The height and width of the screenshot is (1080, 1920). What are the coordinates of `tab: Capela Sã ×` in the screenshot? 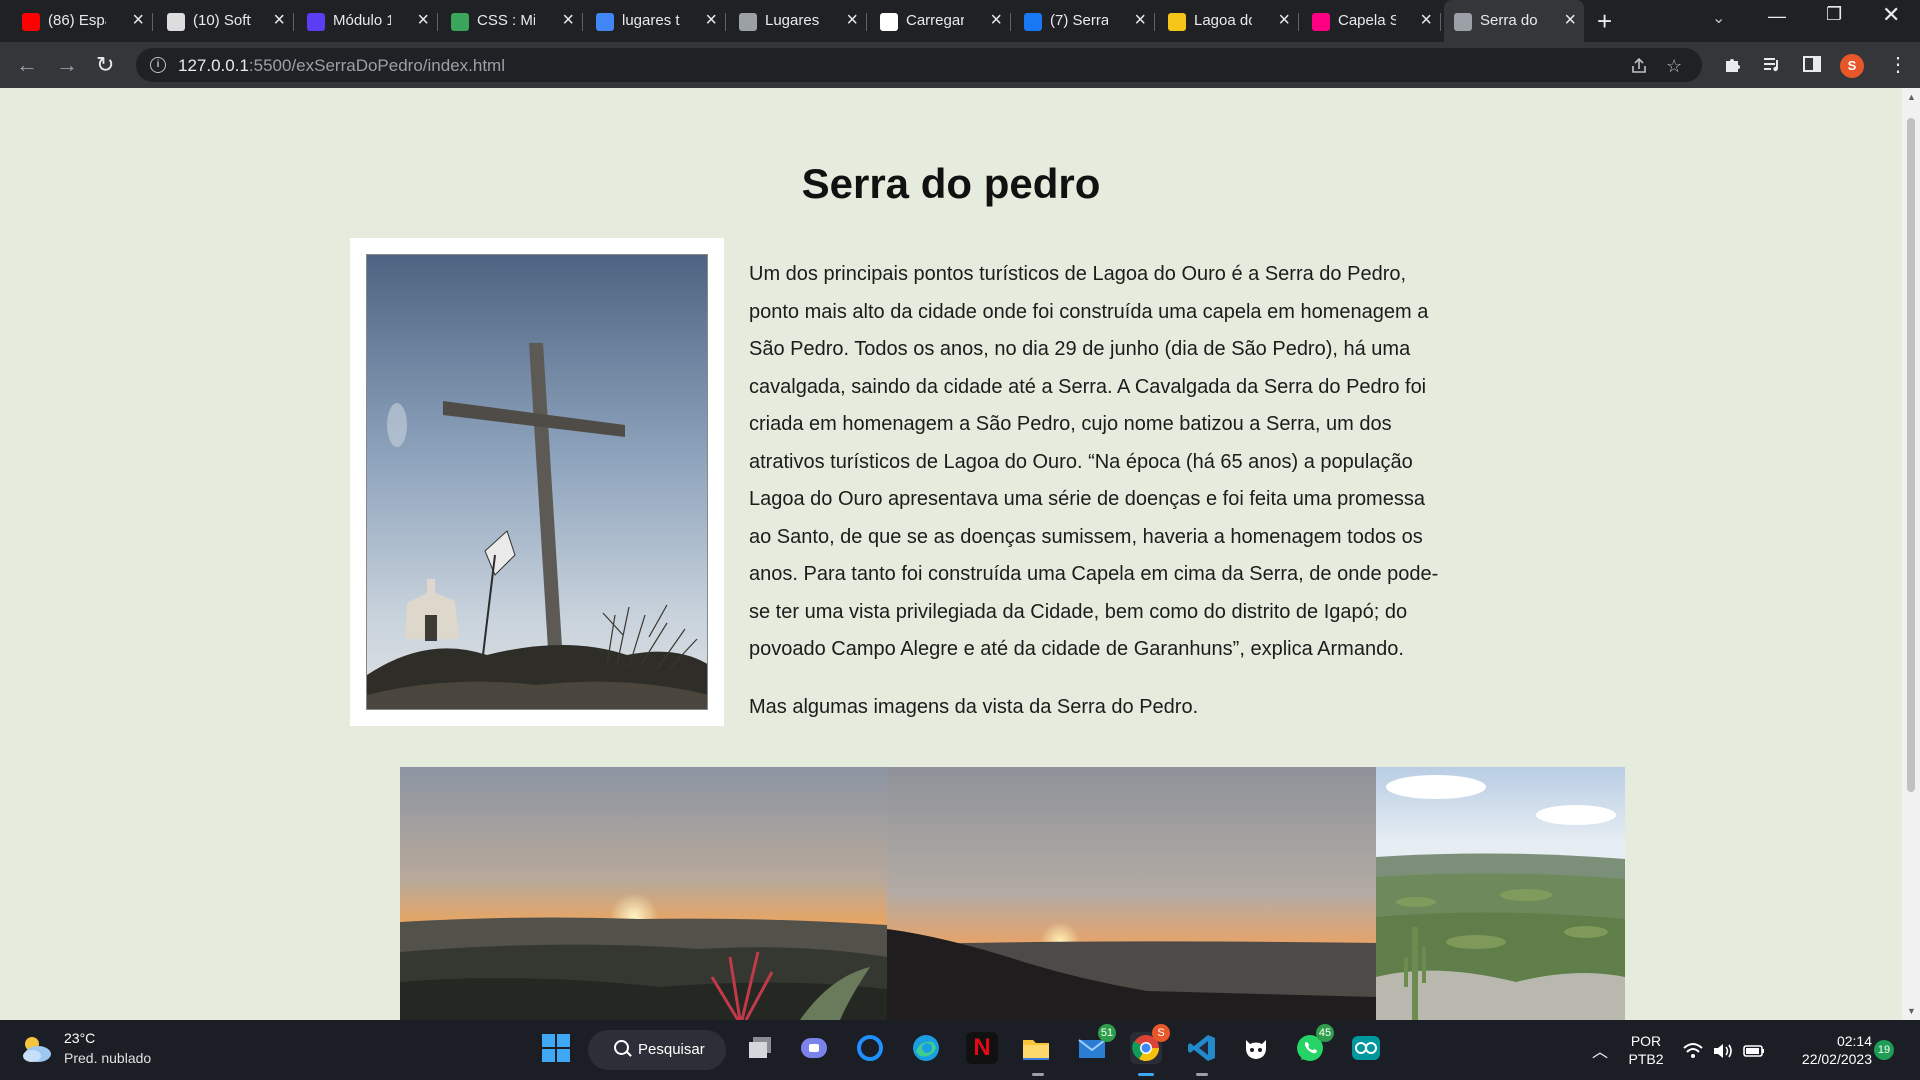 It's located at (1371, 21).